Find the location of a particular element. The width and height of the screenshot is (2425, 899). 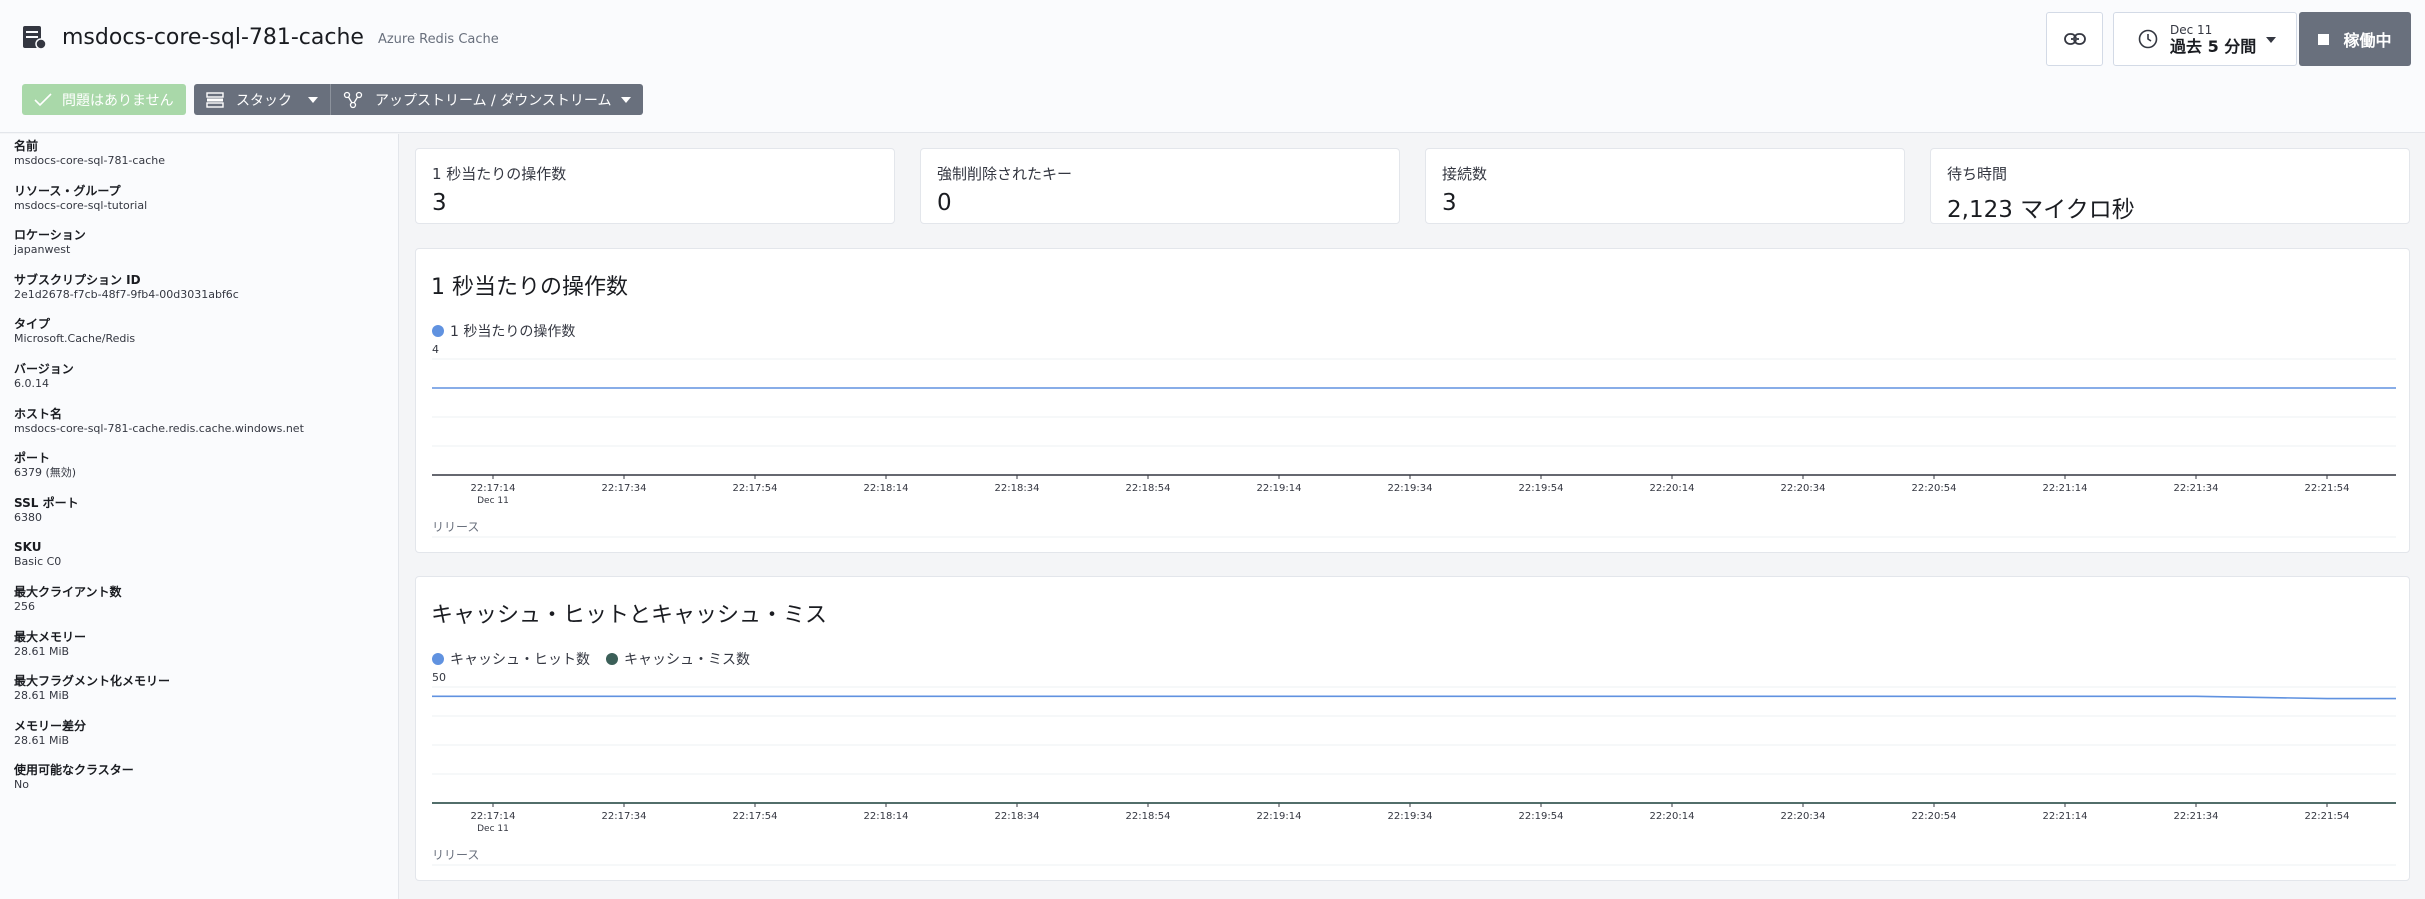

footer-label: リリース is located at coordinates (455, 855).